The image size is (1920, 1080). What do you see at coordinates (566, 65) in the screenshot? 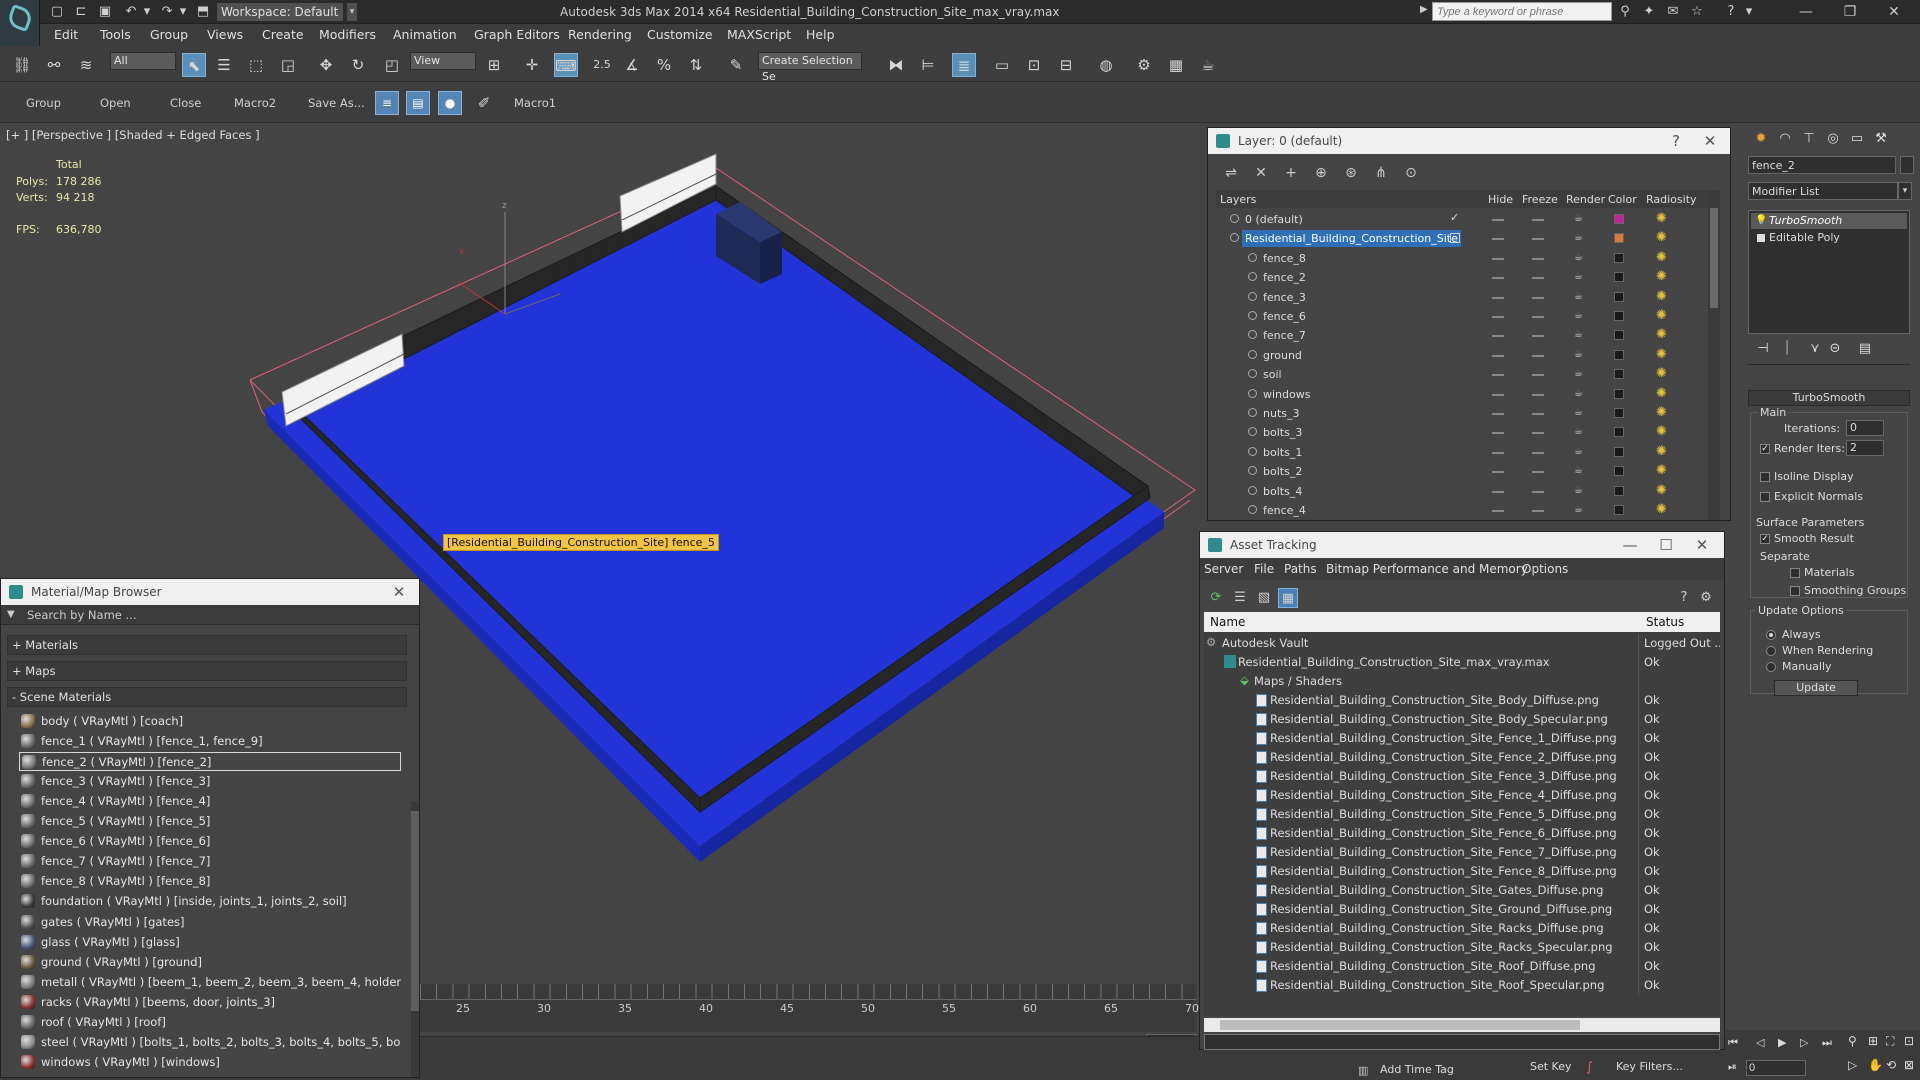
I see `keyboard-shortcut-override-icon: ⌨` at bounding box center [566, 65].